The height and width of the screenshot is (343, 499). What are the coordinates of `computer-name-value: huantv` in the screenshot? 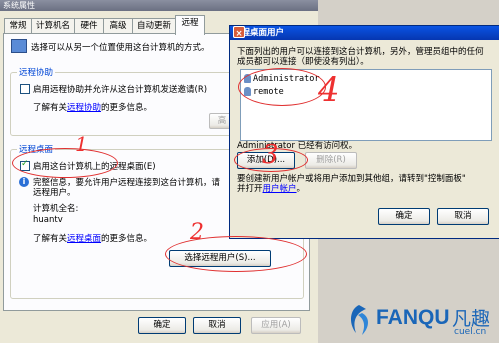 It's located at (48, 220).